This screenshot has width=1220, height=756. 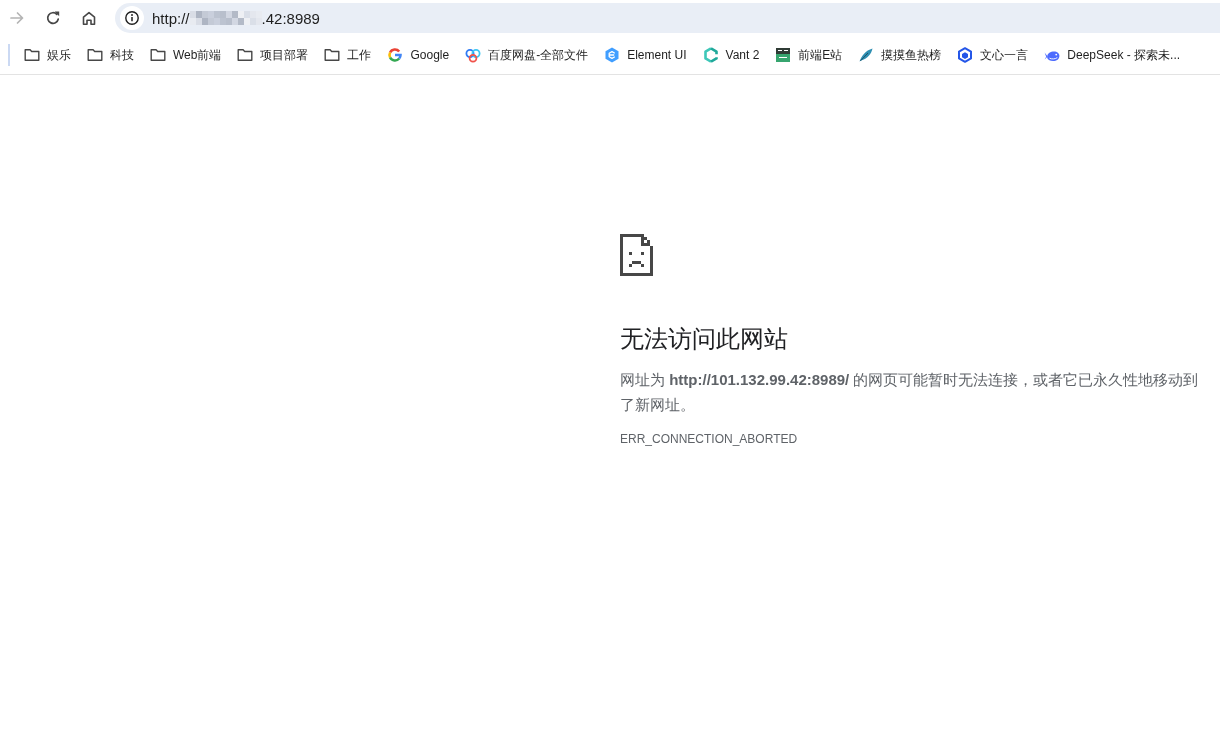 I want to click on home-icon, so click(x=89, y=18).